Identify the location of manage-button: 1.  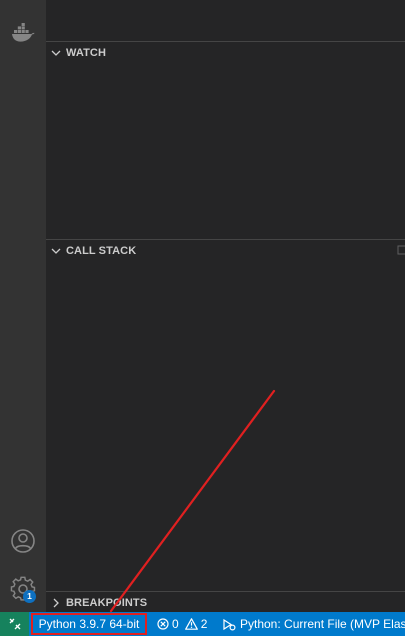
(23, 589).